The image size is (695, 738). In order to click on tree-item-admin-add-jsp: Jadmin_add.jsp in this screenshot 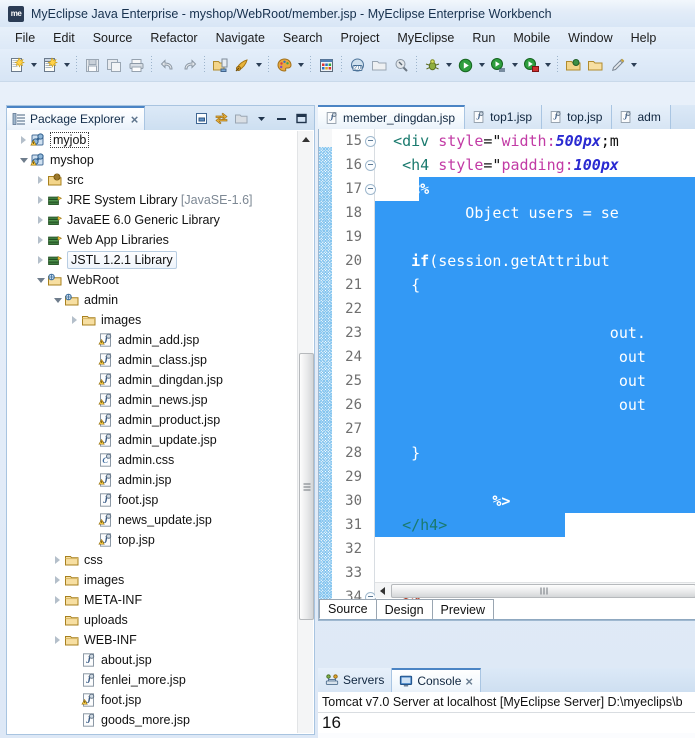, I will do `click(160, 340)`.